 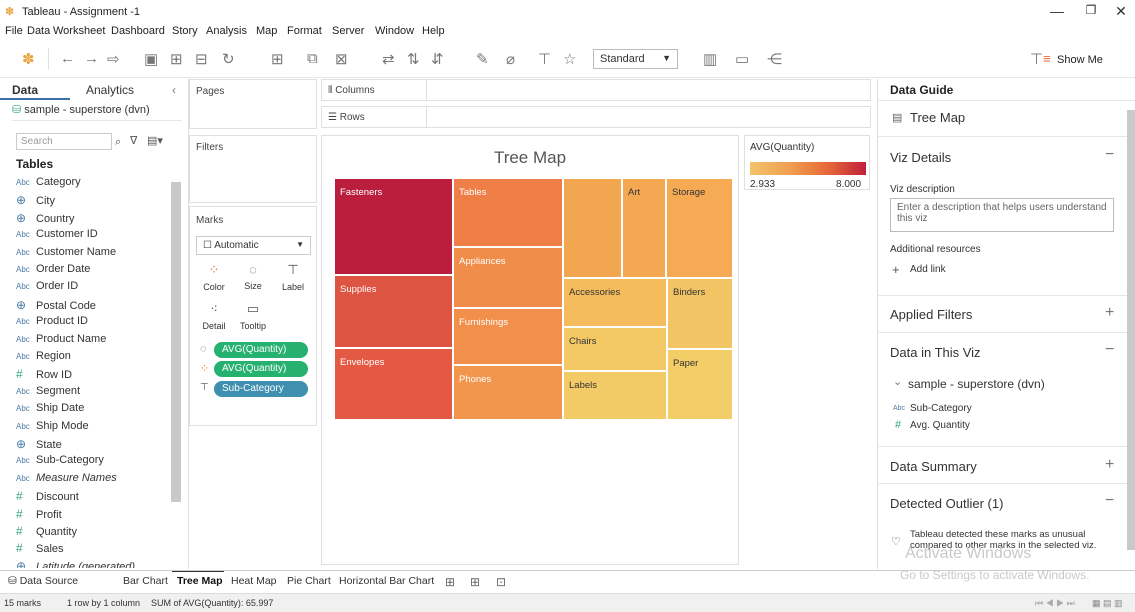 What do you see at coordinates (151, 59) in the screenshot?
I see `save-icon: ▣` at bounding box center [151, 59].